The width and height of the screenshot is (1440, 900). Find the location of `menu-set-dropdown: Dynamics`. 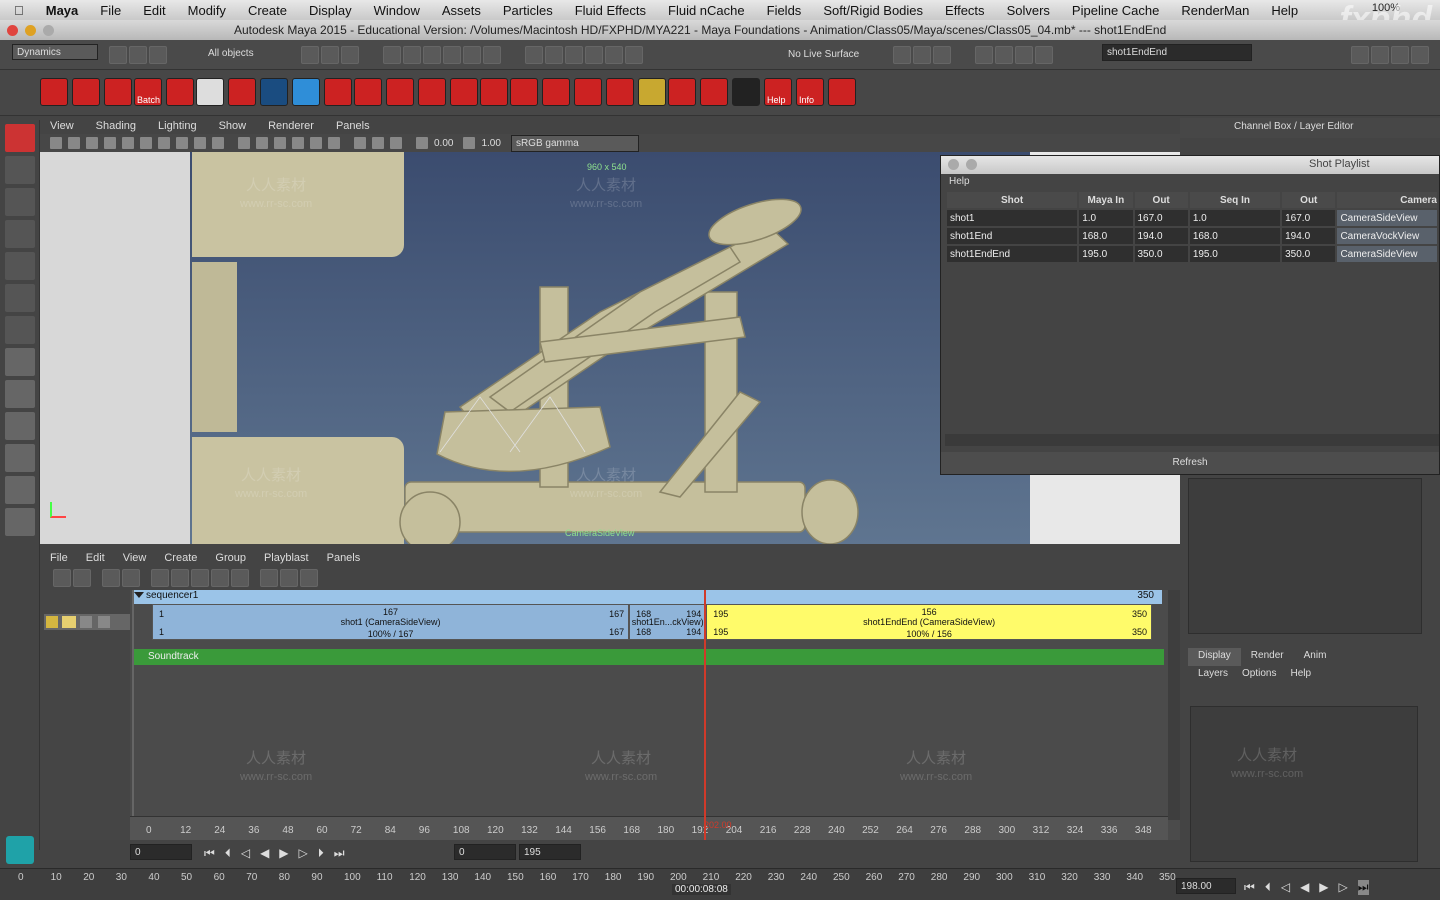

menu-set-dropdown: Dynamics is located at coordinates (55, 52).